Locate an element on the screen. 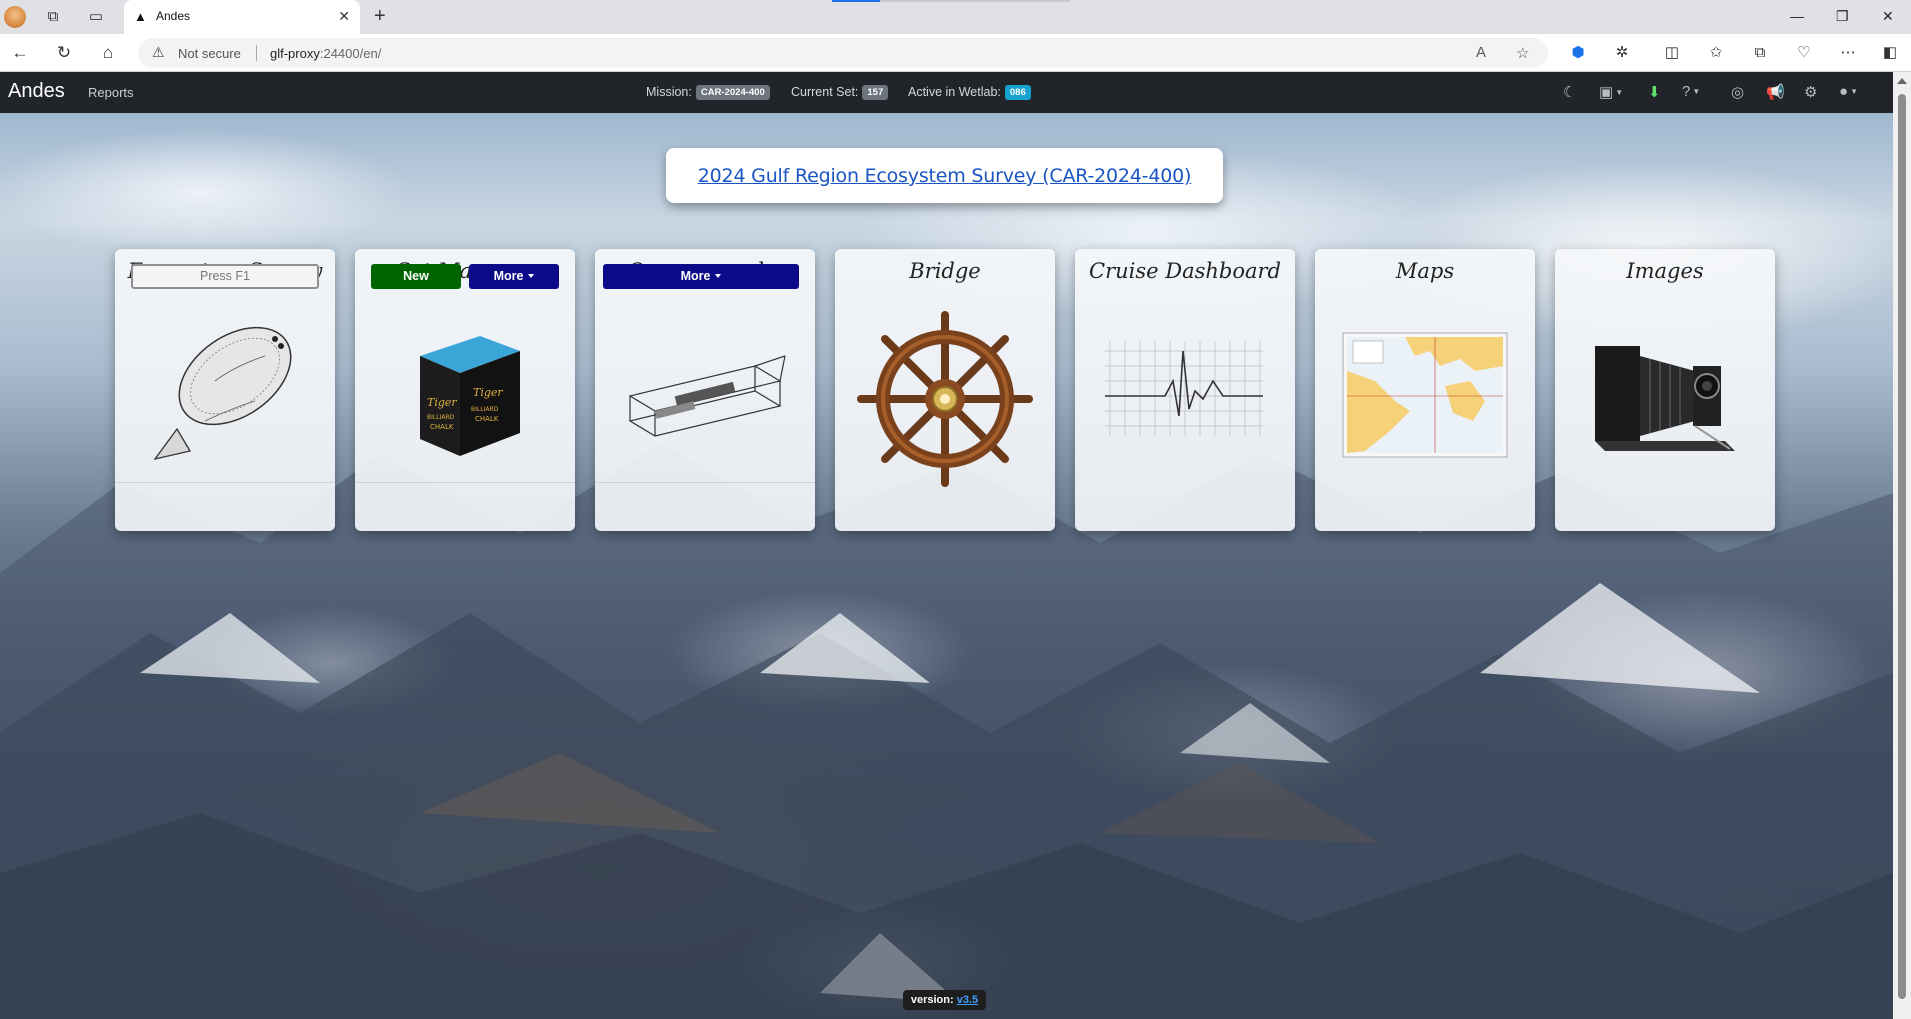  mission-badge: CAR-2024-400 is located at coordinates (732, 92).